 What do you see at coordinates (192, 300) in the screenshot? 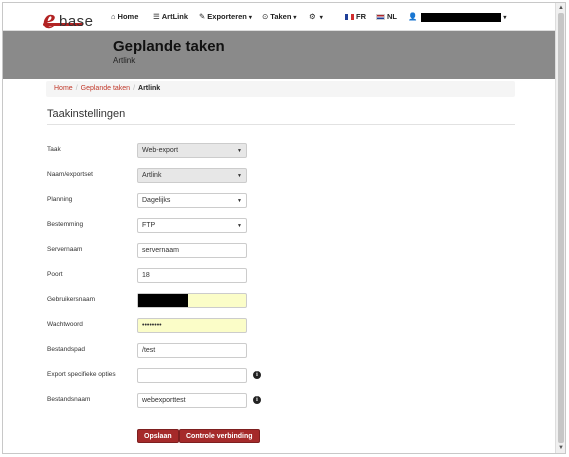
I see `gebruikersnaam-input` at bounding box center [192, 300].